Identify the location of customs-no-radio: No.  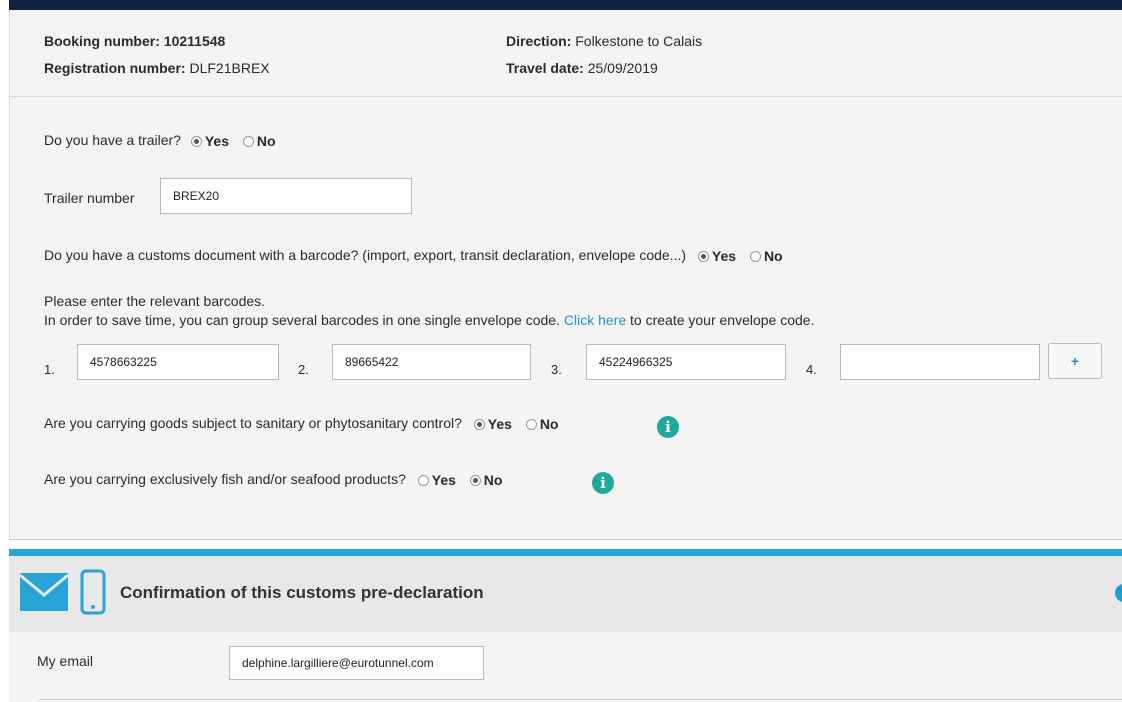
(766, 256).